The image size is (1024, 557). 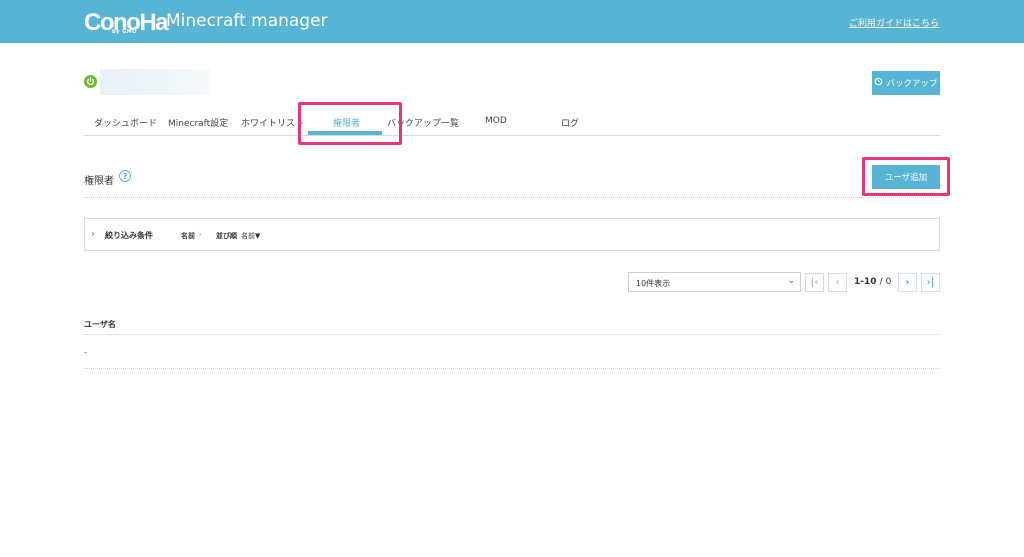 I want to click on next-page-icon: ›, so click(x=907, y=282).